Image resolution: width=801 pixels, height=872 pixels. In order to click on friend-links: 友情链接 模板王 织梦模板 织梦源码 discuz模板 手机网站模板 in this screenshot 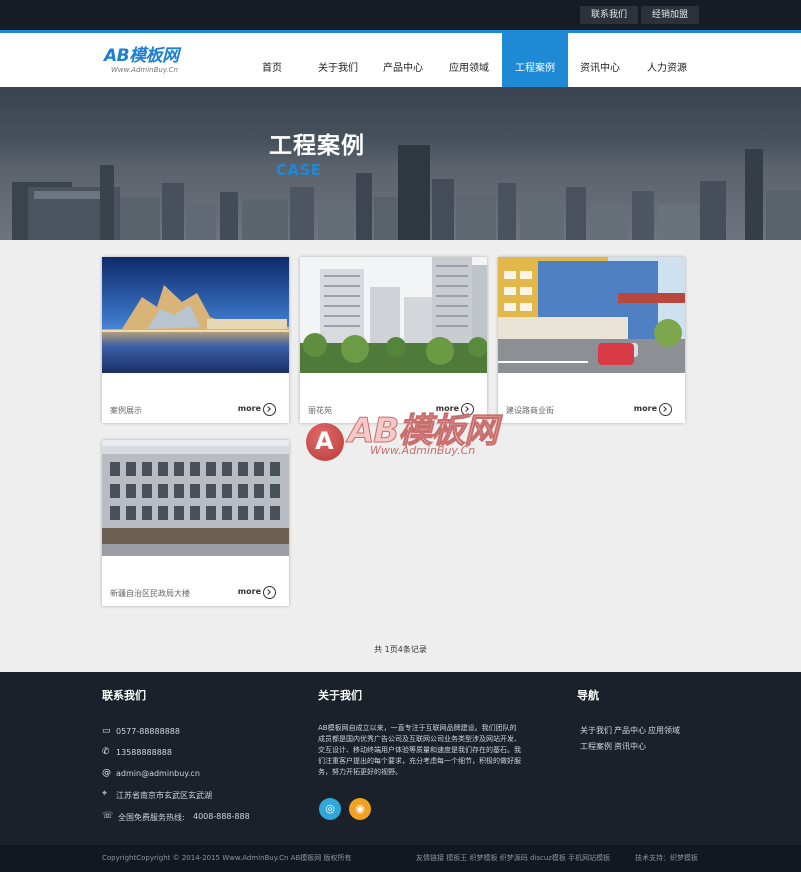, I will do `click(513, 858)`.